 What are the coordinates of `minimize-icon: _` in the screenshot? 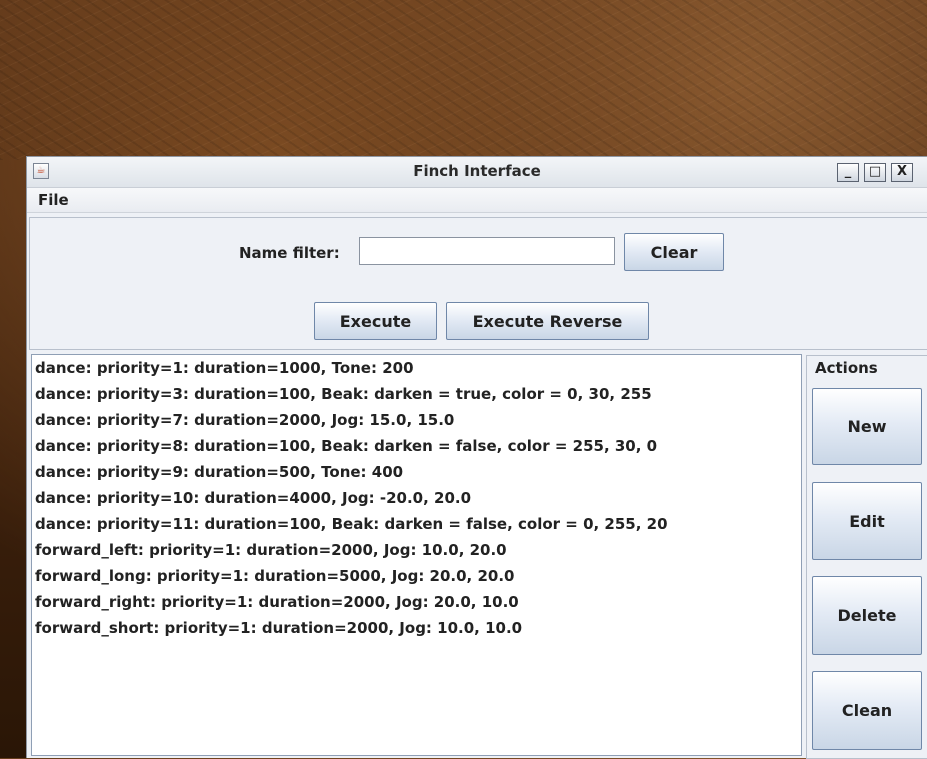 It's located at (848, 172).